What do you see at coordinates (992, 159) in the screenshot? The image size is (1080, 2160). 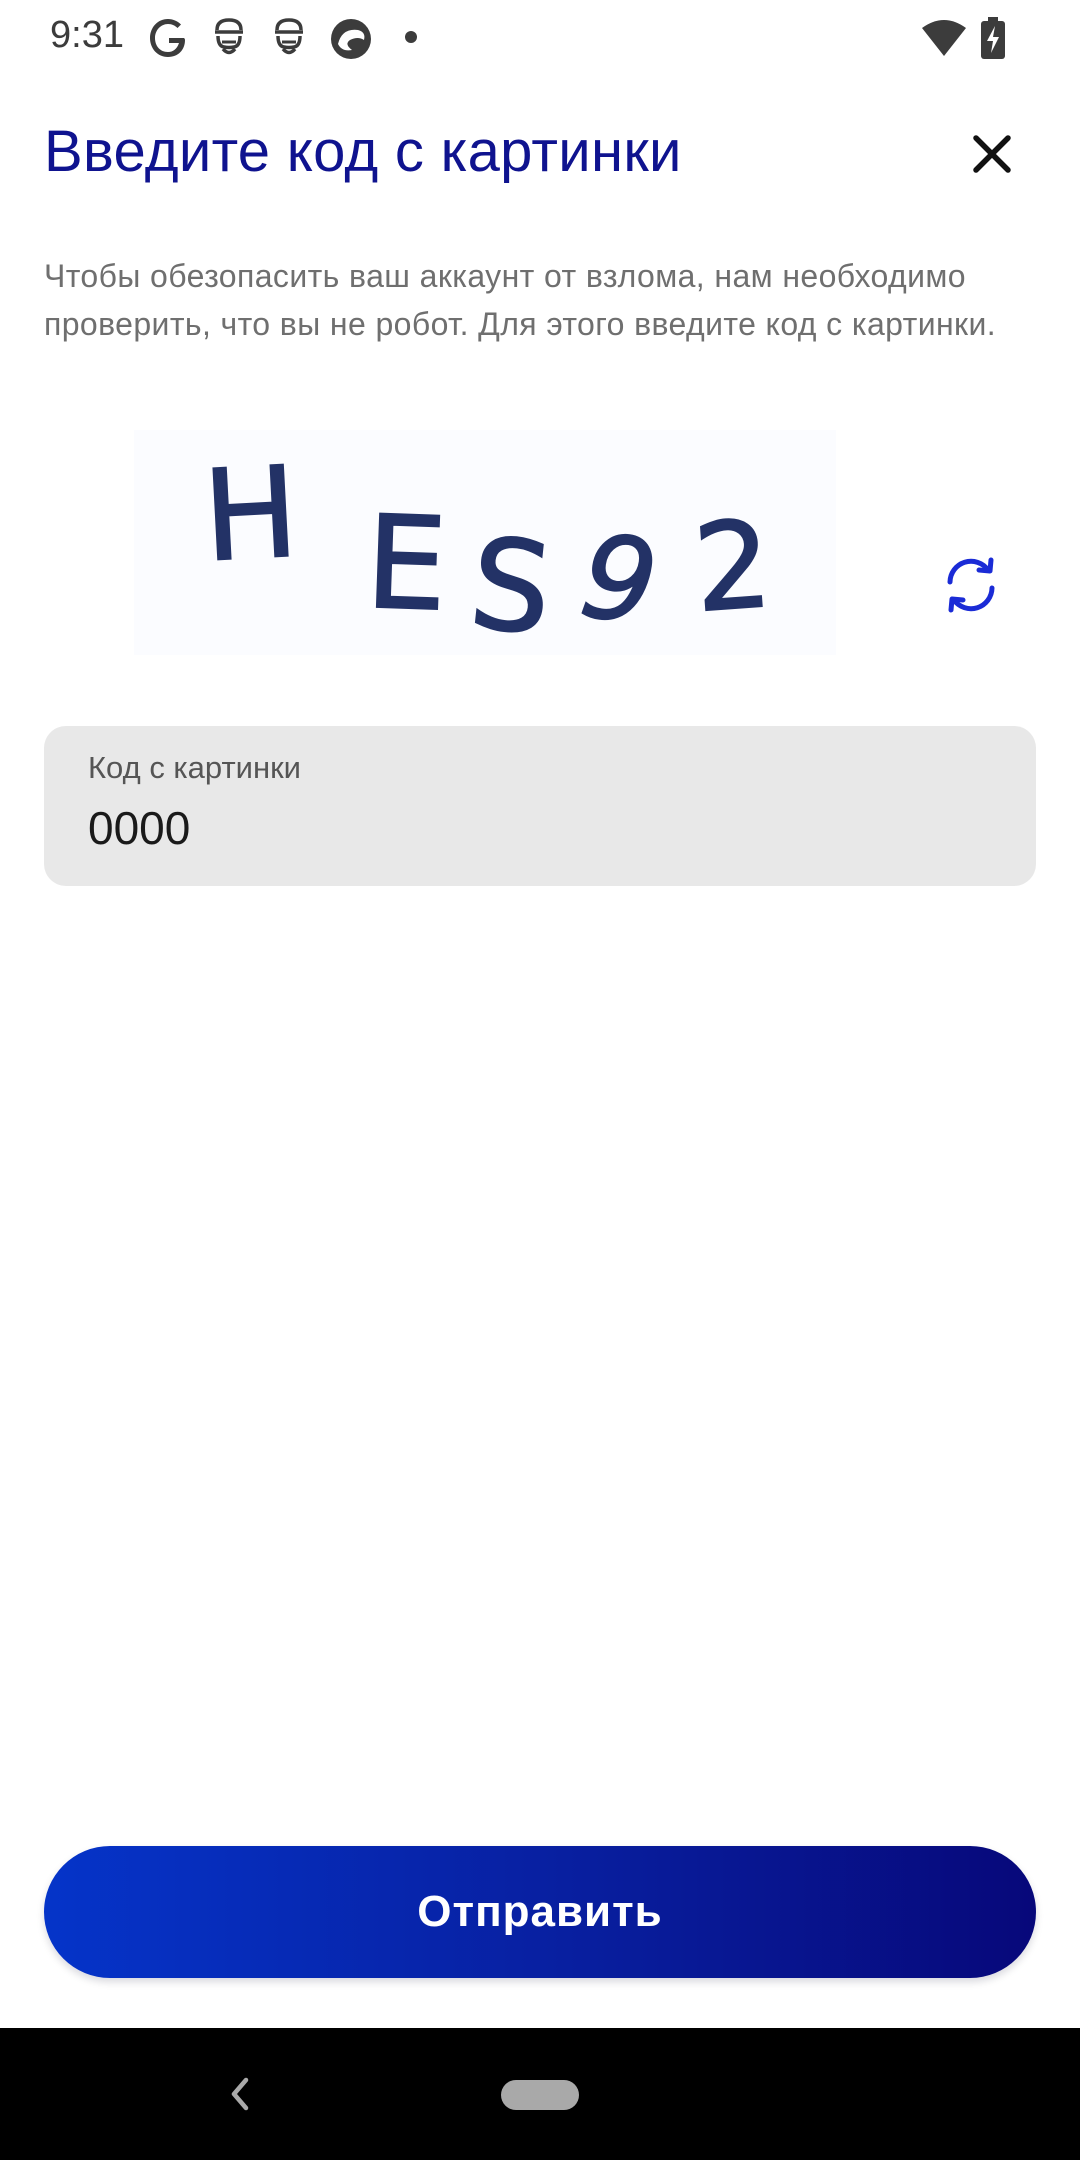 I see `close-icon` at bounding box center [992, 159].